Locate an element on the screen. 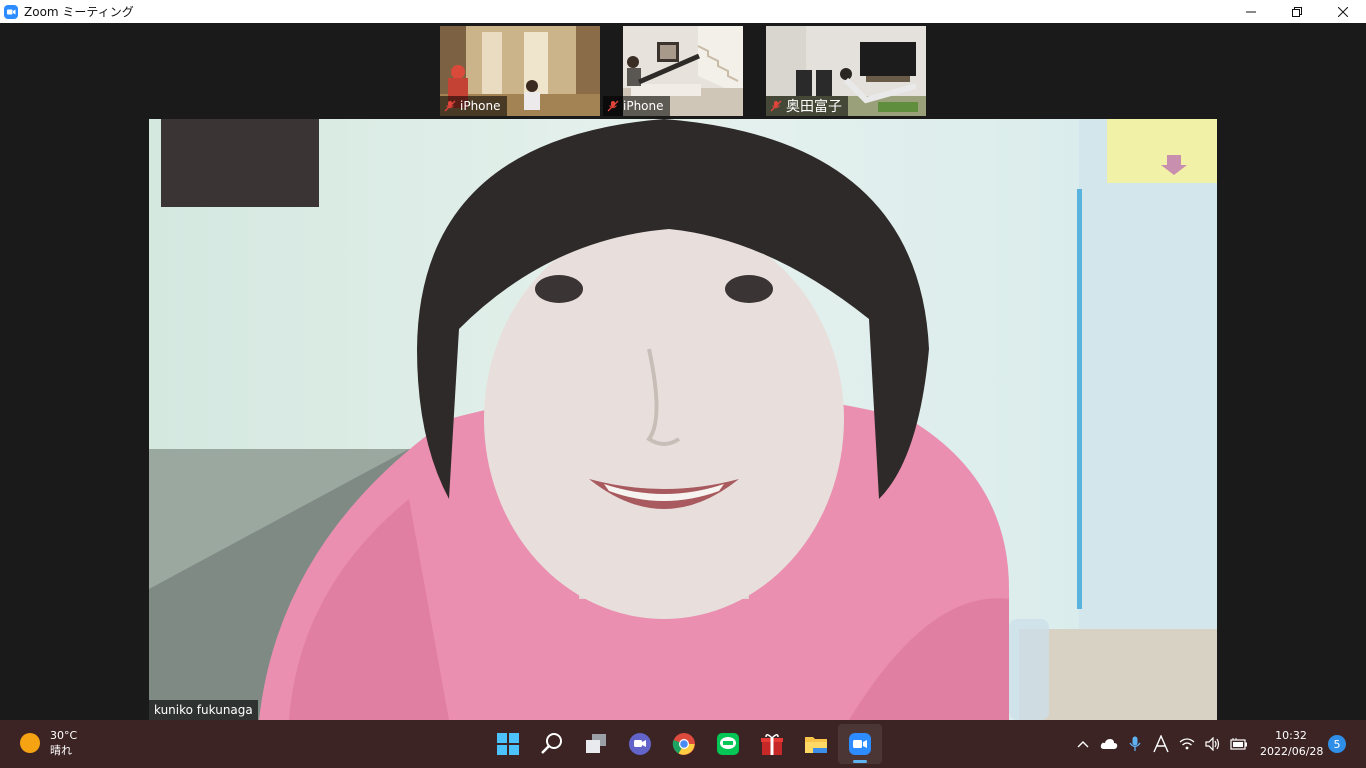 The image size is (1366, 768). onedrive-button is located at coordinates (1109, 744).